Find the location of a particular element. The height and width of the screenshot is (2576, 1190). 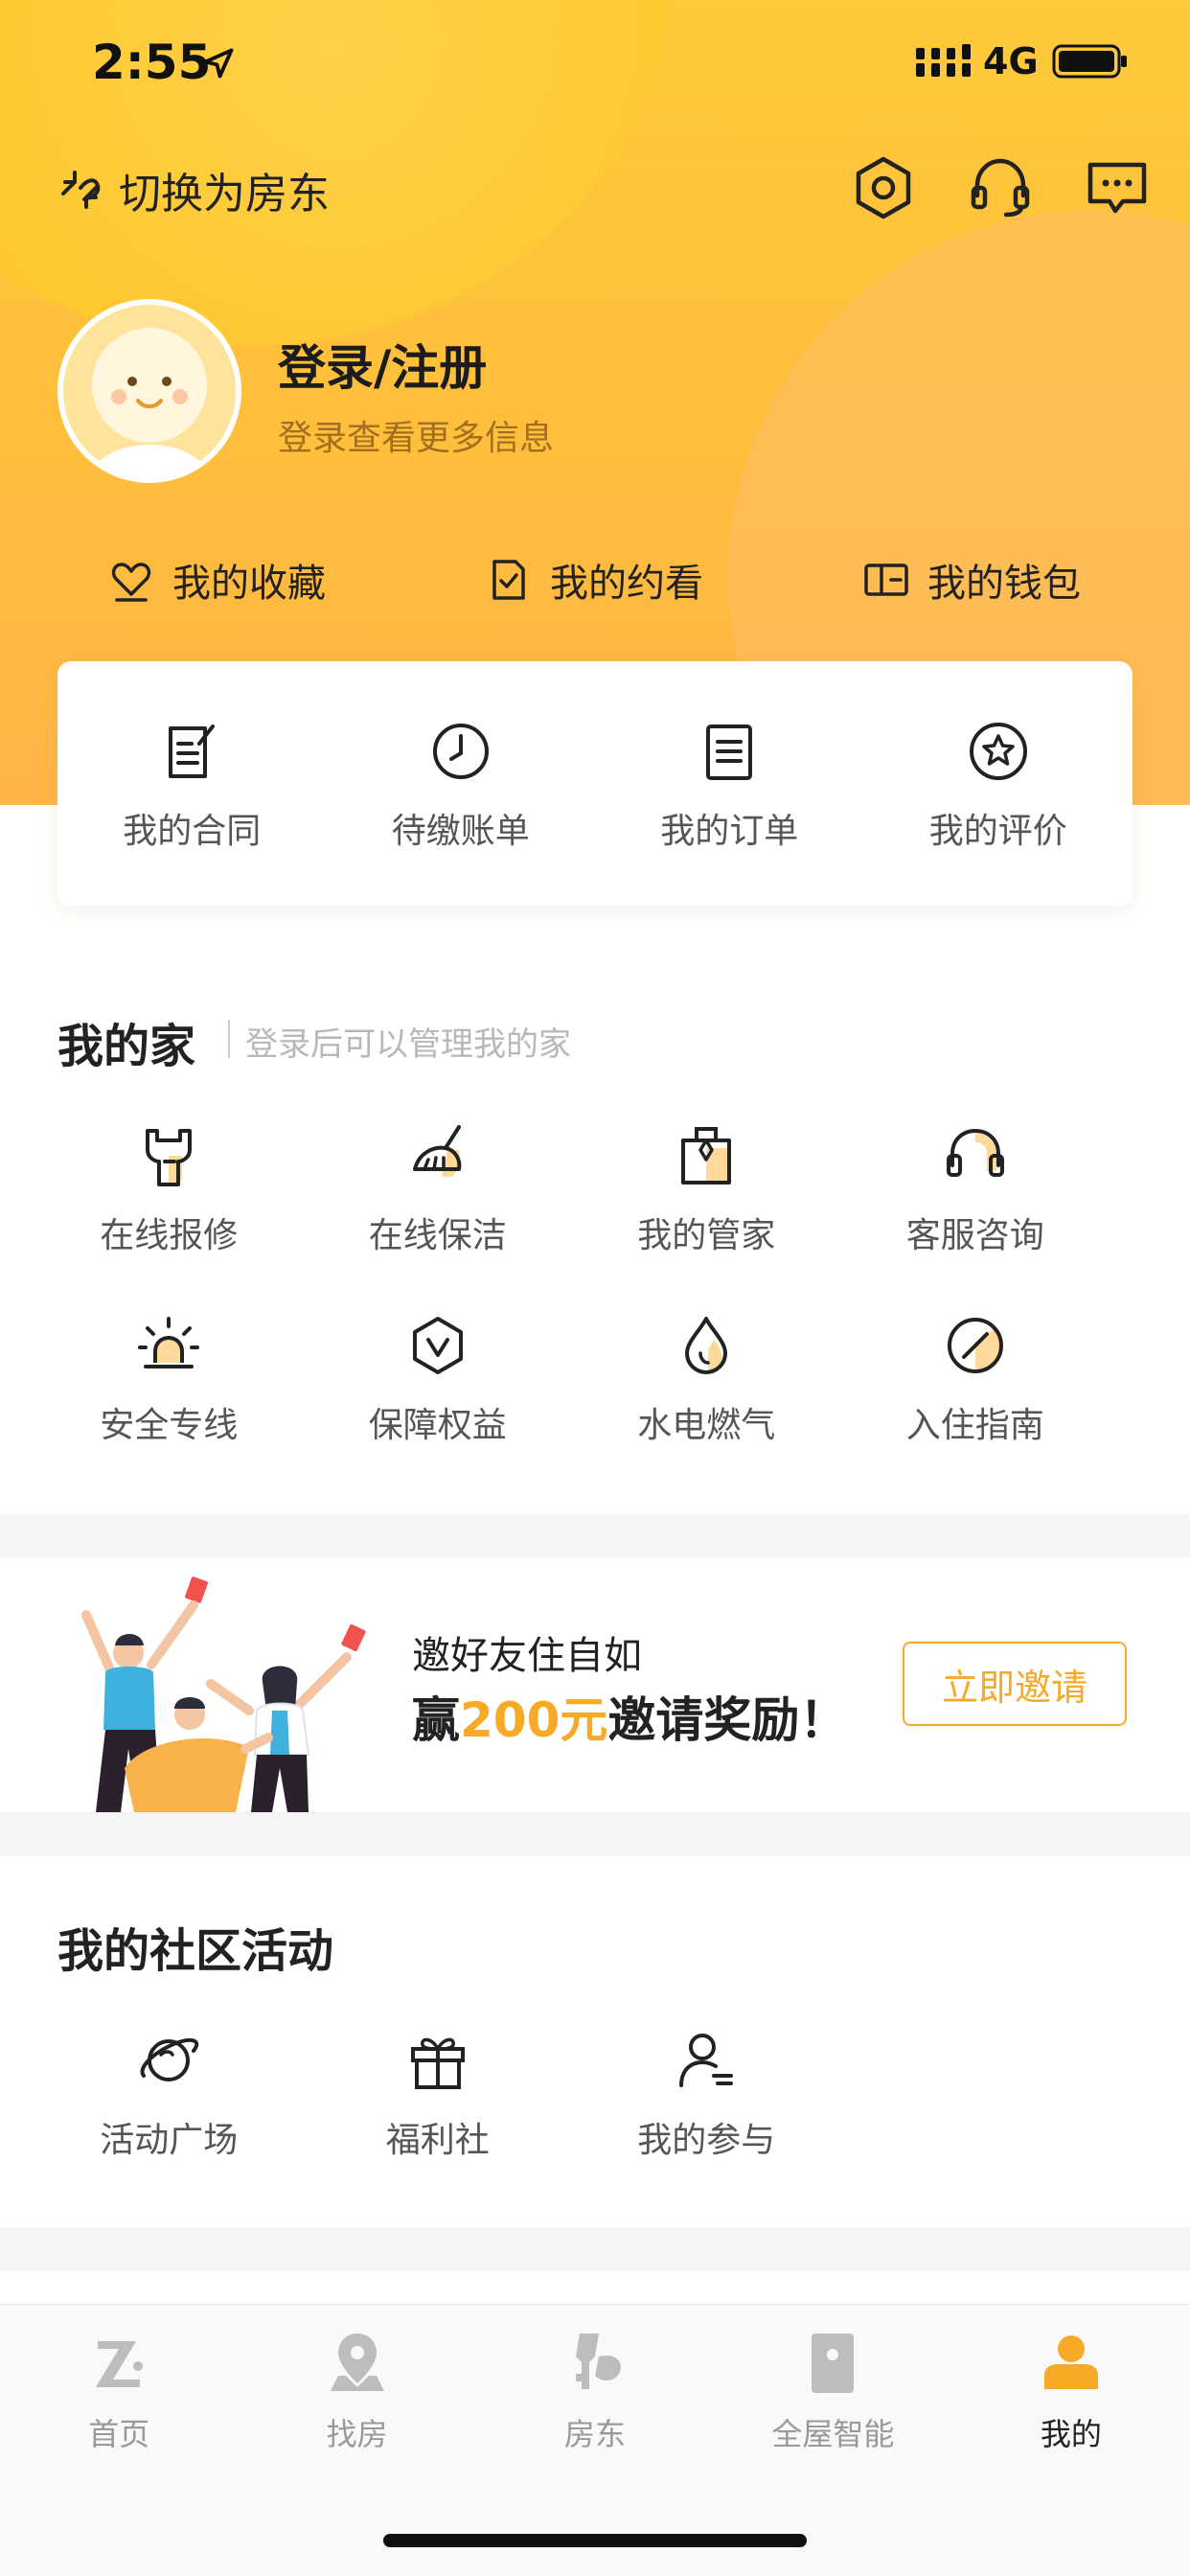

card-item-reviews: 我的评价 is located at coordinates (999, 757).